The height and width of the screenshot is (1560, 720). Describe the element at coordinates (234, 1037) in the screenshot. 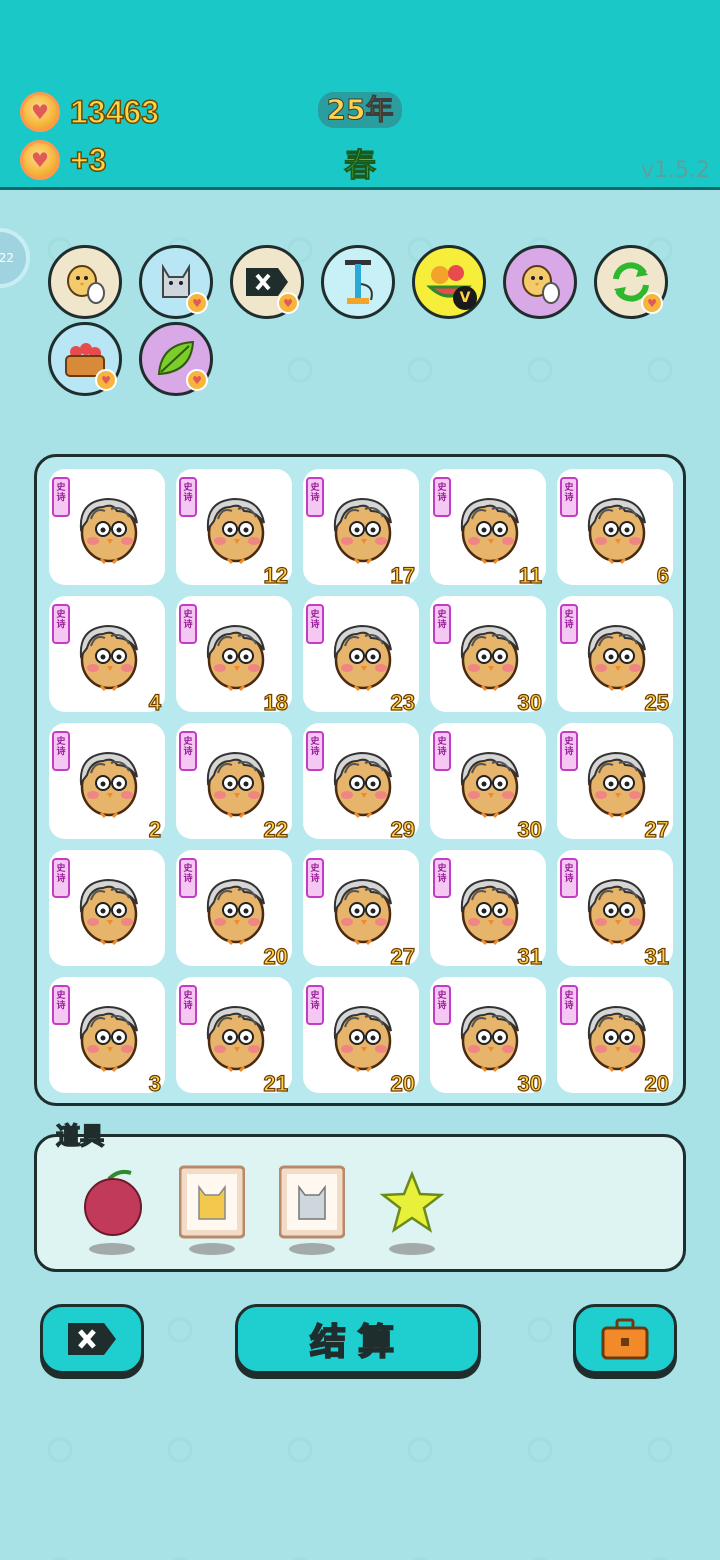

I see `grid-cell: 史诗 21` at that location.